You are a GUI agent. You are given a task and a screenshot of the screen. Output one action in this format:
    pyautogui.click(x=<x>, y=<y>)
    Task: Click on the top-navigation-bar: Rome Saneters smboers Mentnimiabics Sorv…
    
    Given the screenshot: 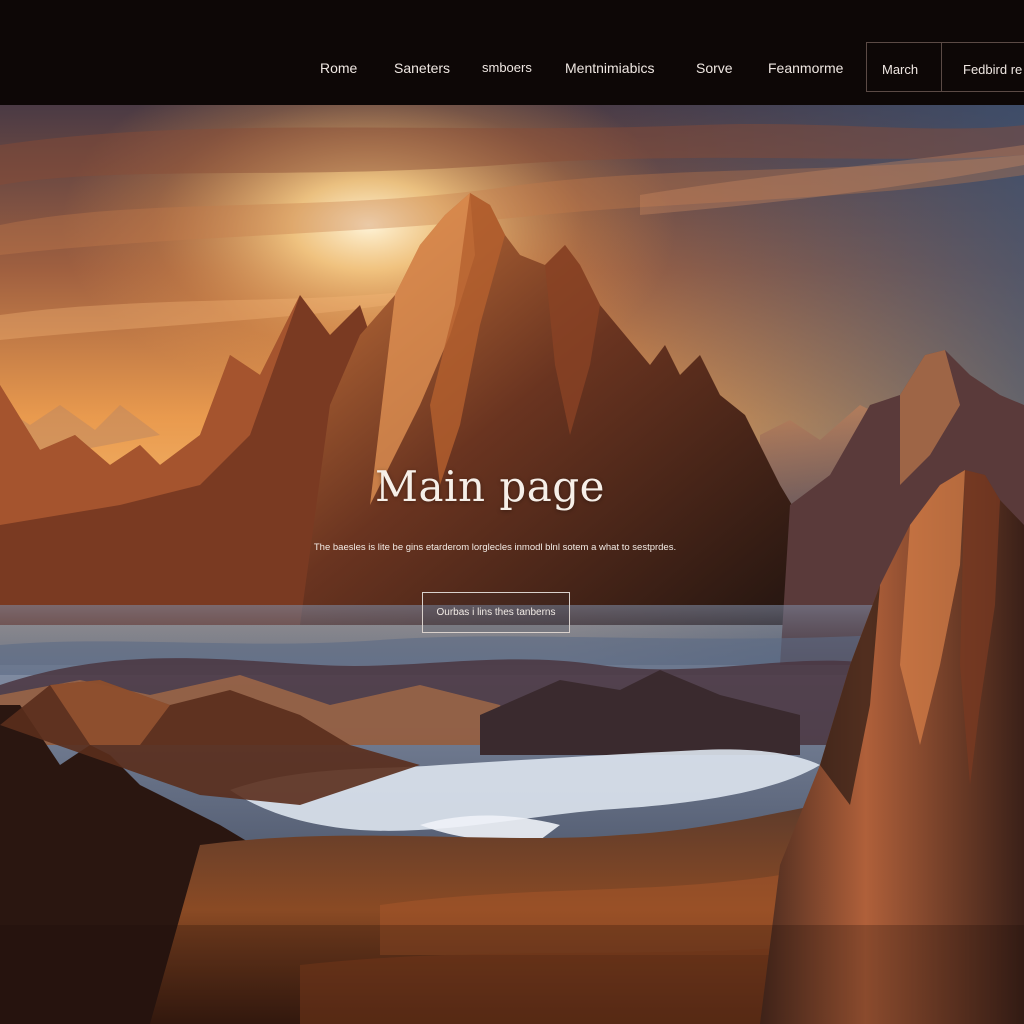 What is the action you would take?
    pyautogui.click(x=512, y=52)
    